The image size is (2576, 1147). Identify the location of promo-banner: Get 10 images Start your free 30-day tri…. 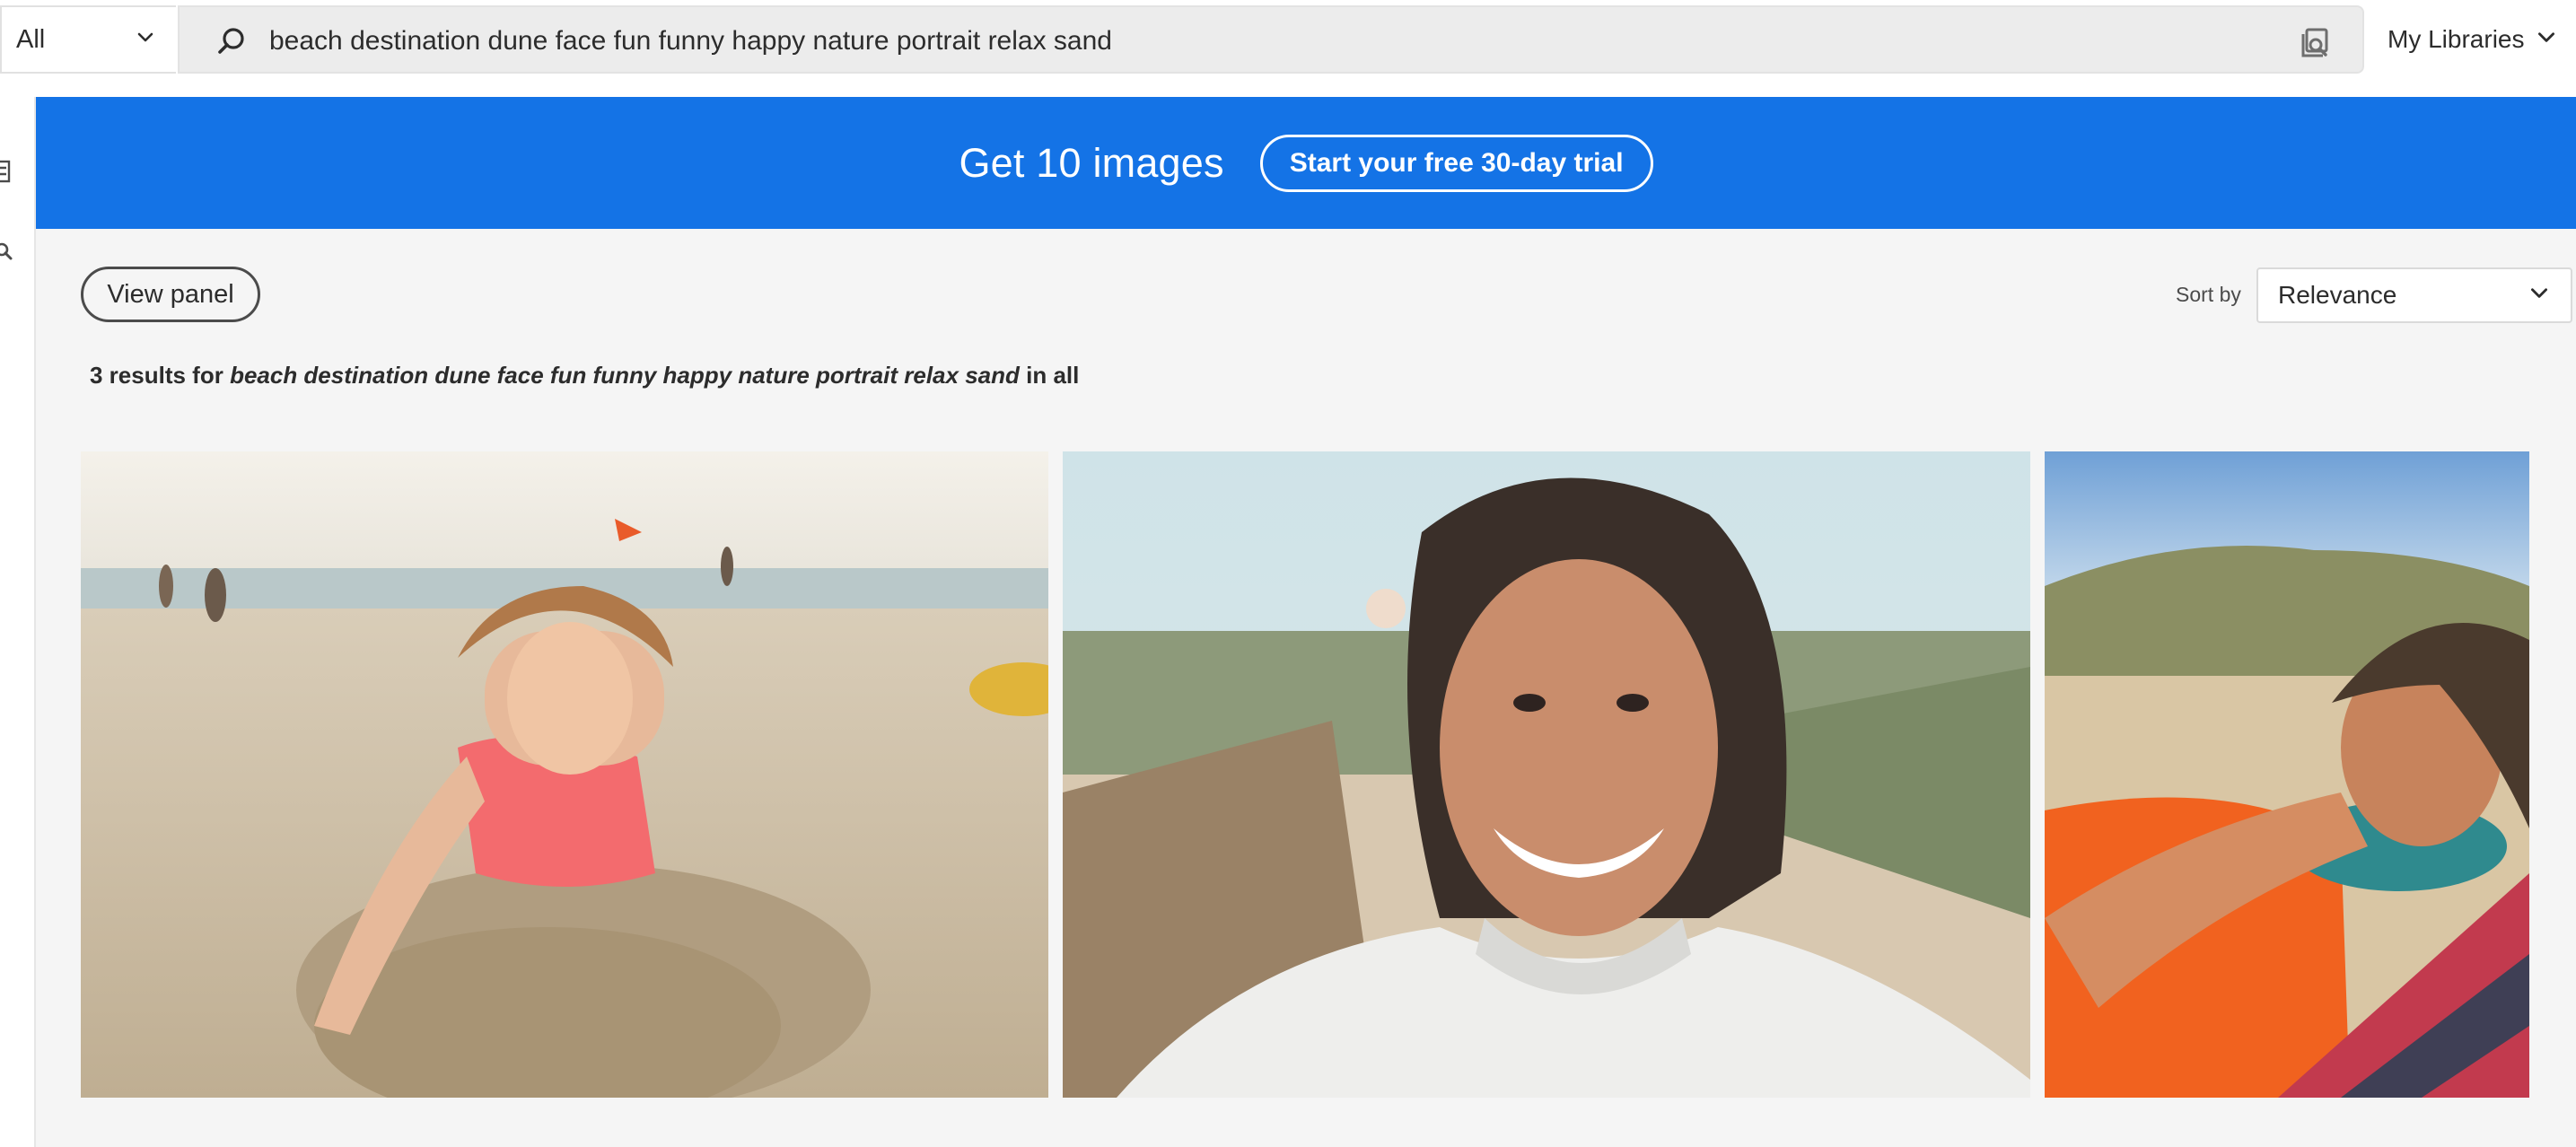
(1306, 163).